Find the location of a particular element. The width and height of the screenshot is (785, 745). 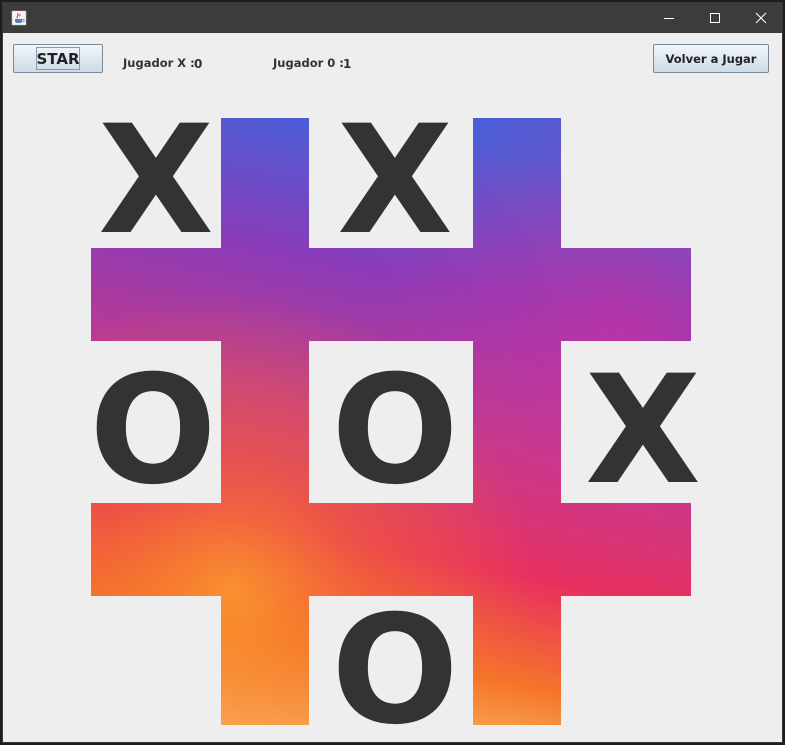

java-cup-icon is located at coordinates (19, 18).